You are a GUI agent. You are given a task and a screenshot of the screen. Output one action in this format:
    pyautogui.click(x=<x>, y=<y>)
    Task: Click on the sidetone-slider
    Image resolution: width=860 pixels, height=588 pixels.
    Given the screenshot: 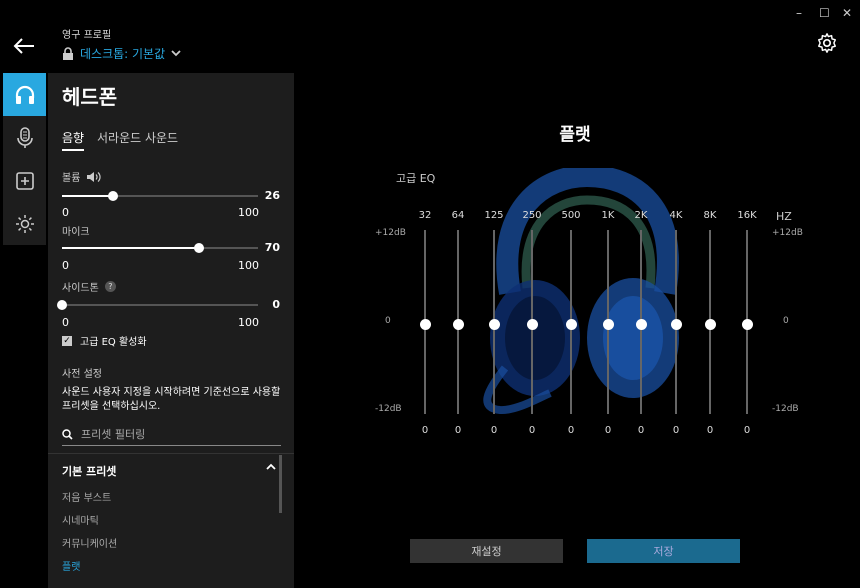 What is the action you would take?
    pyautogui.click(x=157, y=305)
    